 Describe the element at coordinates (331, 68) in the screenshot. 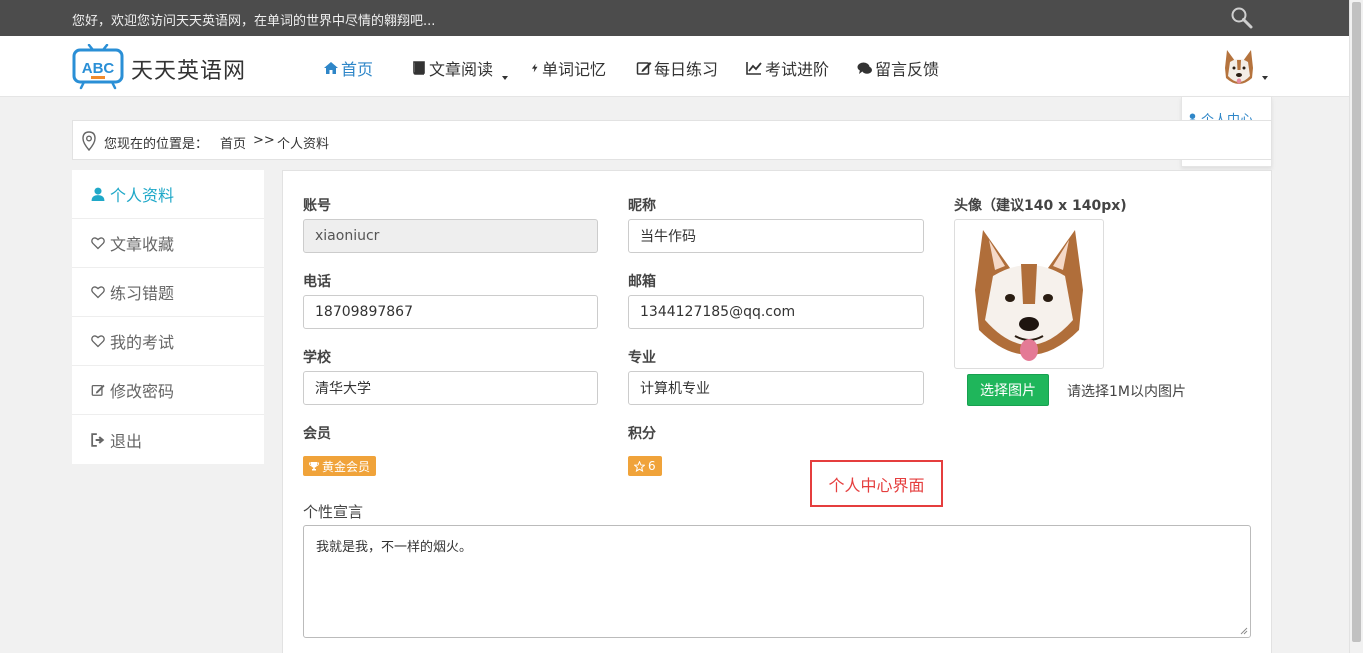

I see `home-icon` at that location.